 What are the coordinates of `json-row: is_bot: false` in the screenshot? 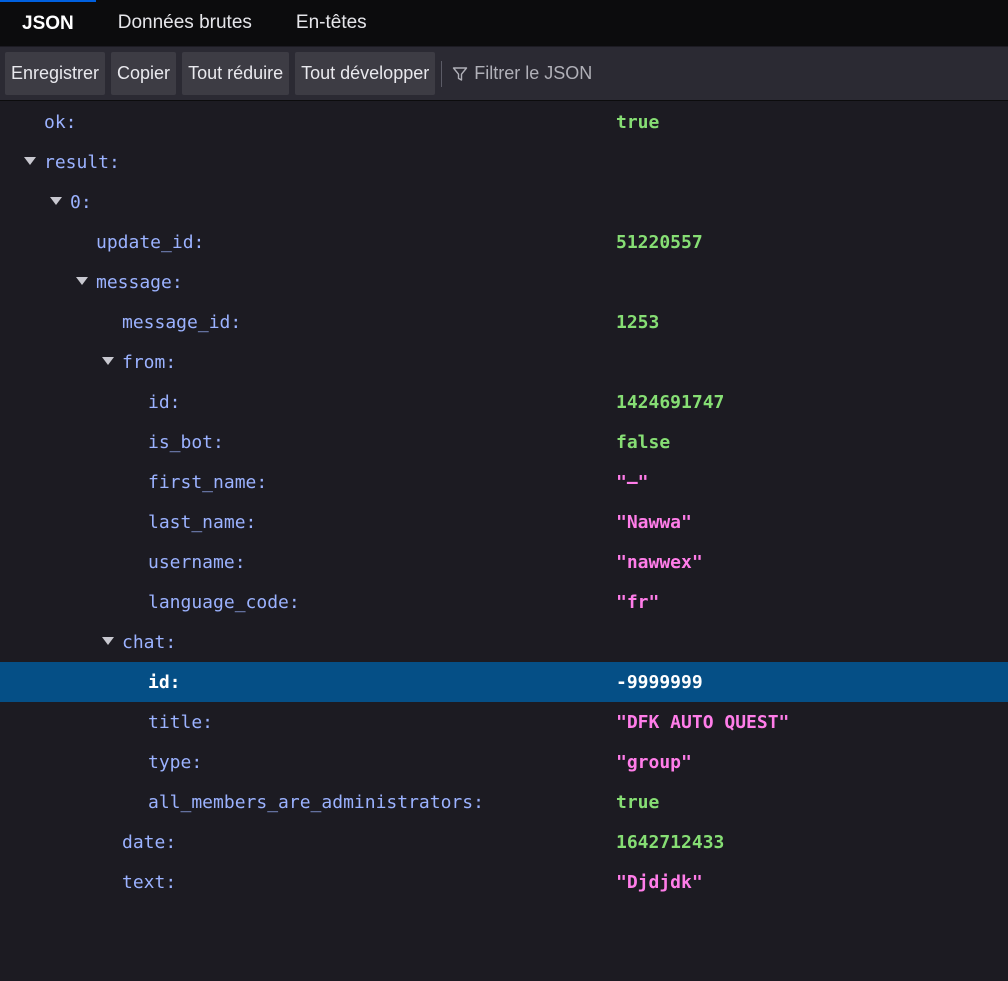 It's located at (504, 442).